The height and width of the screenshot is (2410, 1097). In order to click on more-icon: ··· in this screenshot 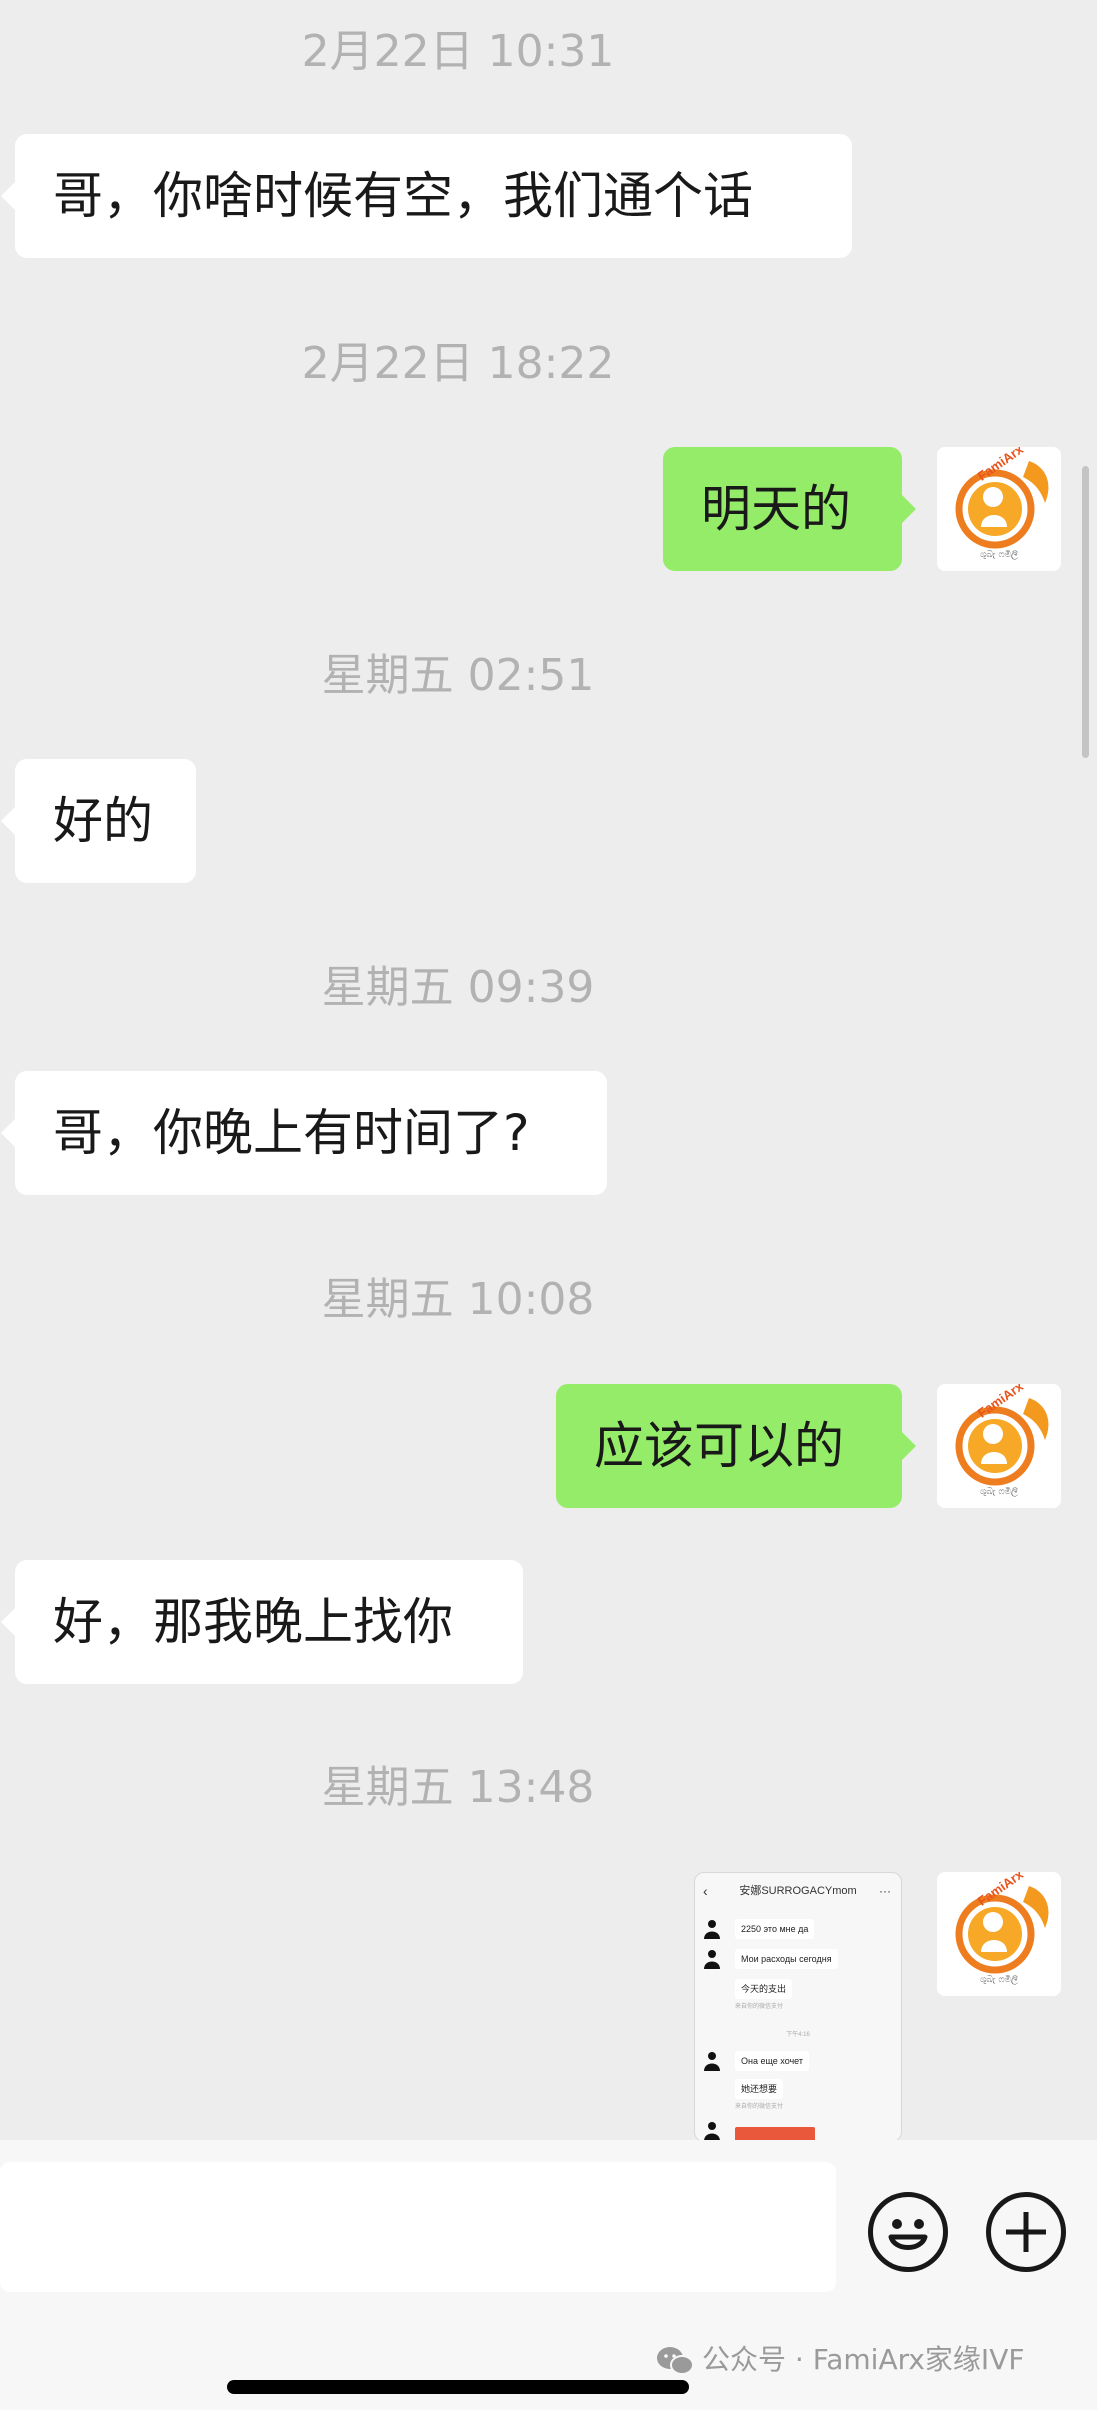, I will do `click(885, 1891)`.